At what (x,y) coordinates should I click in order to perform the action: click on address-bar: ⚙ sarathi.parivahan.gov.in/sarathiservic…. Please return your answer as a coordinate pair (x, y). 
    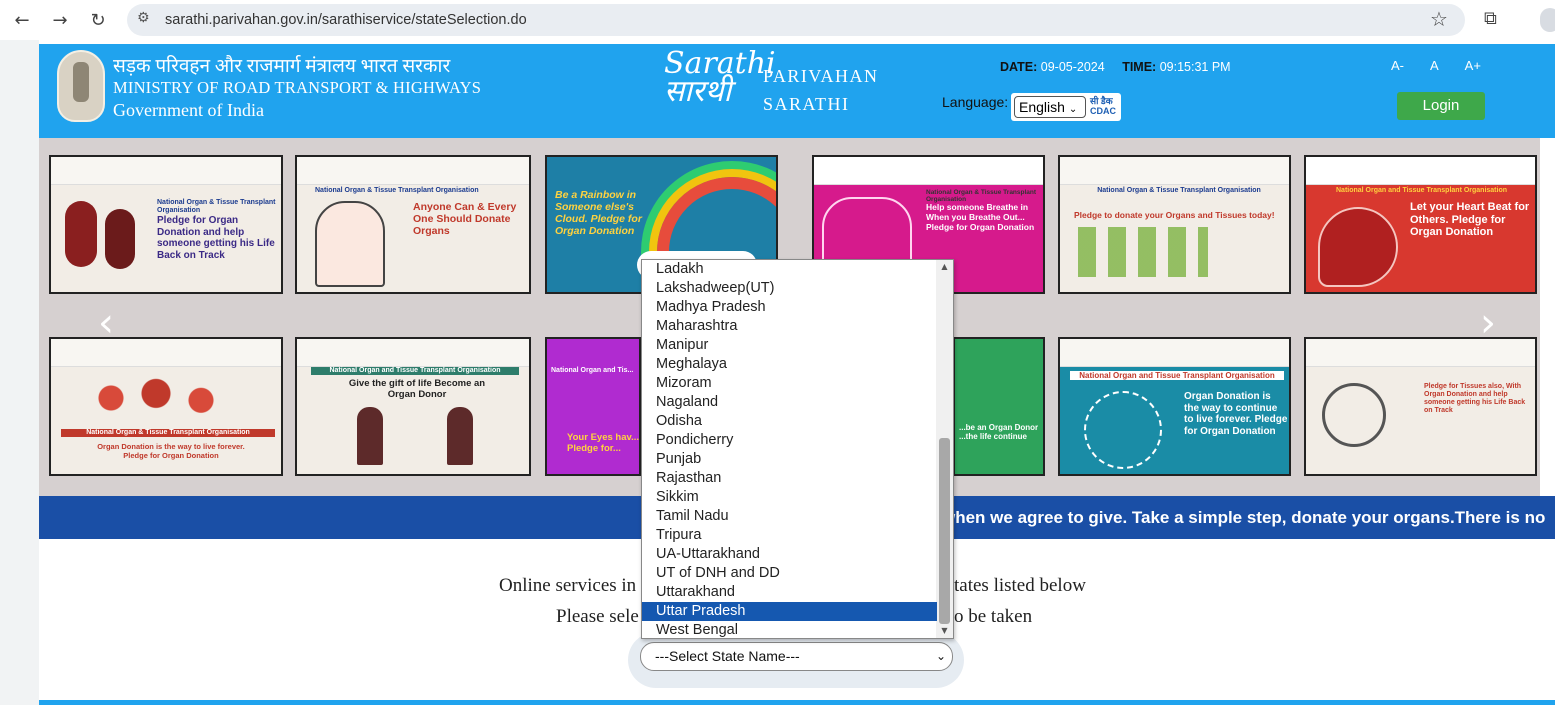
    Looking at the image, I should click on (796, 20).